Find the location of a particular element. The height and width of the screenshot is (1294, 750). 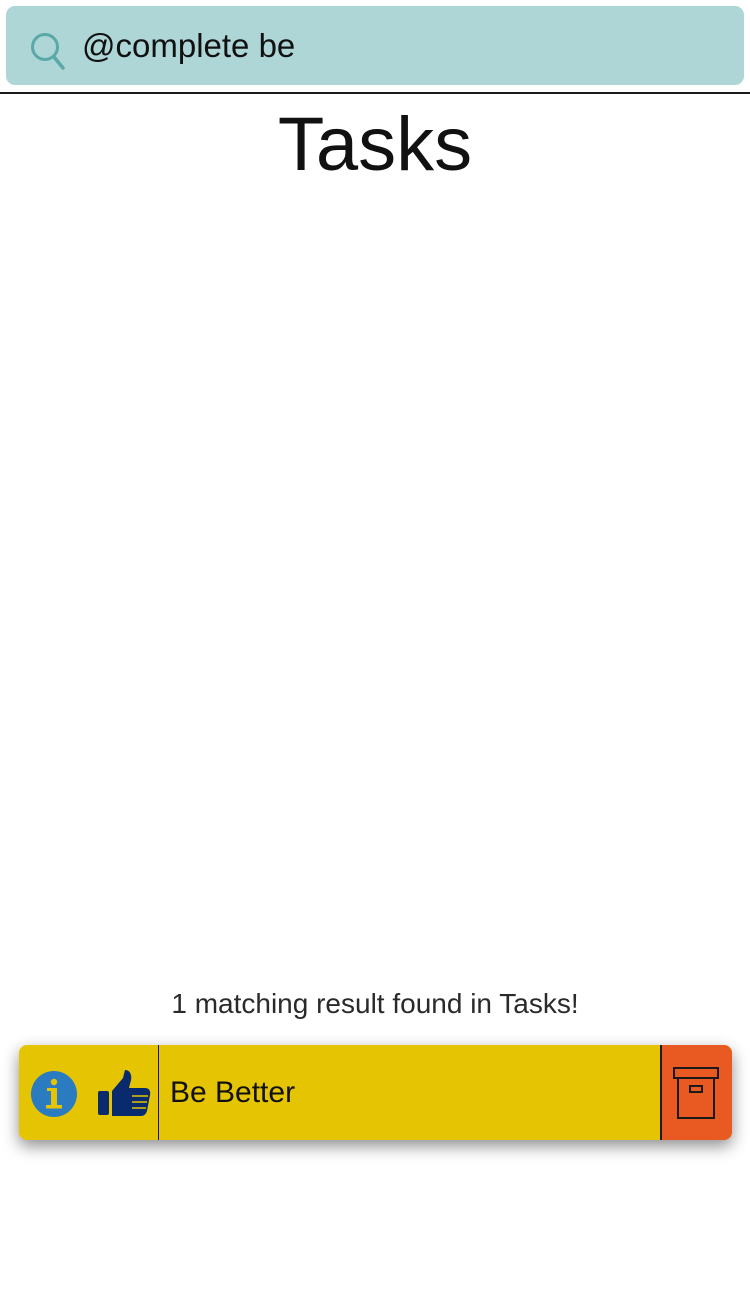

search-bar is located at coordinates (375, 45).